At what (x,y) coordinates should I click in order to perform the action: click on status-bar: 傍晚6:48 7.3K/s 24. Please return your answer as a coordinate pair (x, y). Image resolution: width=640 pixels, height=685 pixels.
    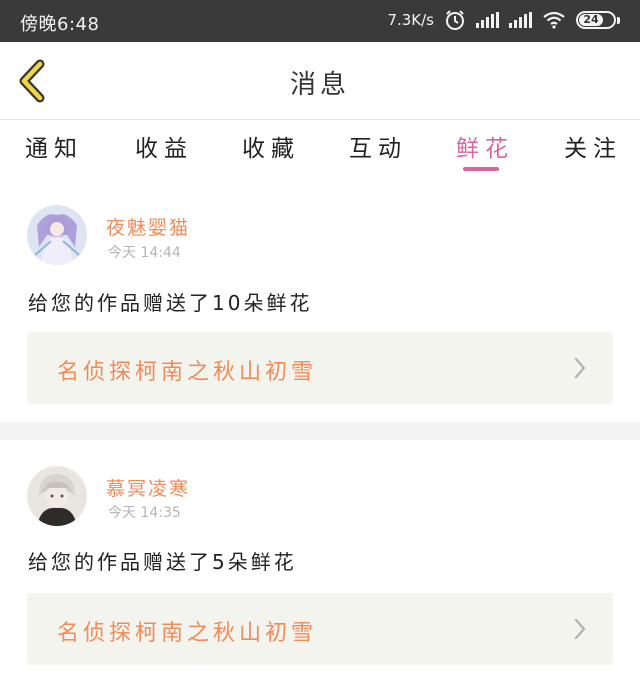
    Looking at the image, I should click on (320, 21).